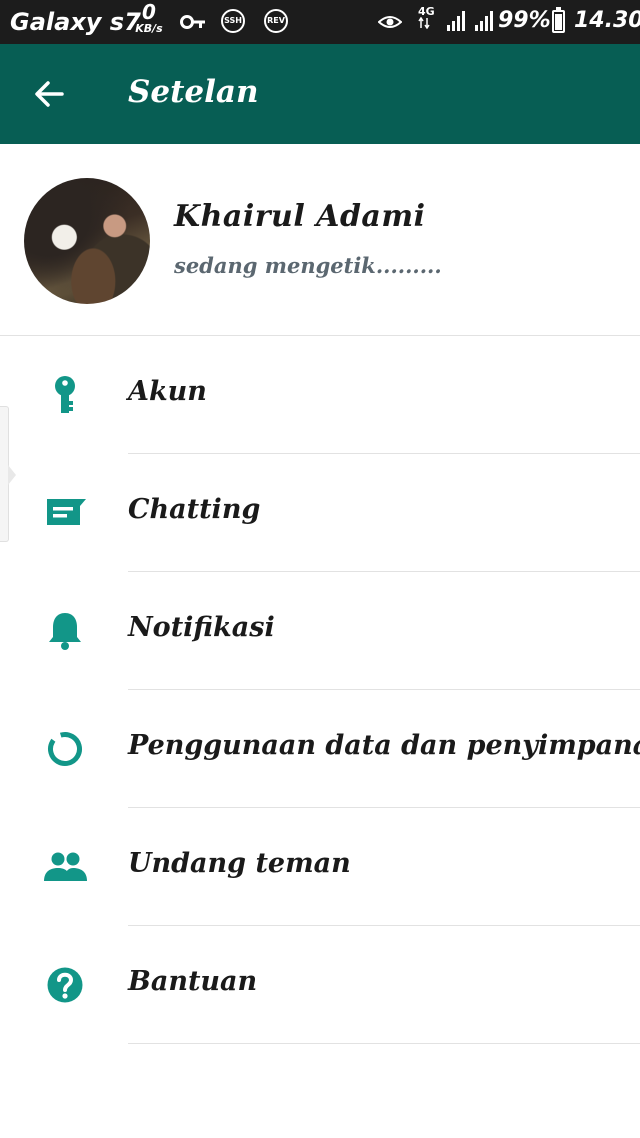 The height and width of the screenshot is (1138, 640). What do you see at coordinates (320, 395) in the screenshot?
I see `menu-item-akun: Akun` at bounding box center [320, 395].